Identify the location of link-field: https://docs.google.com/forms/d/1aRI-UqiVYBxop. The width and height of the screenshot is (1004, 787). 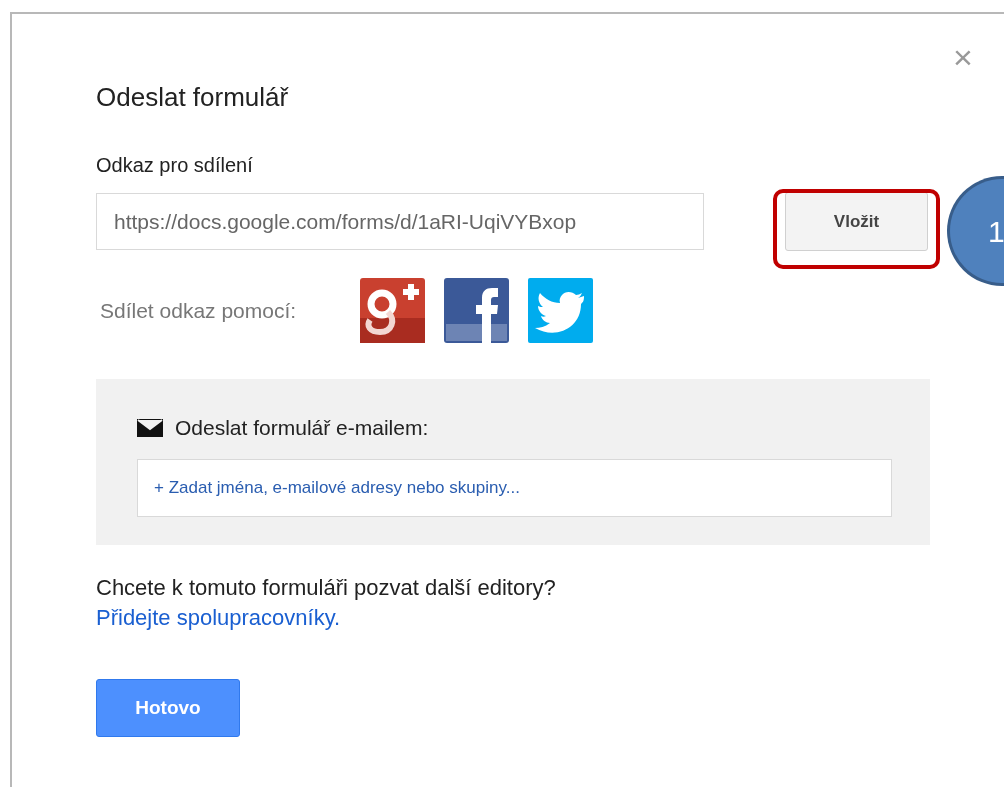
(400, 221).